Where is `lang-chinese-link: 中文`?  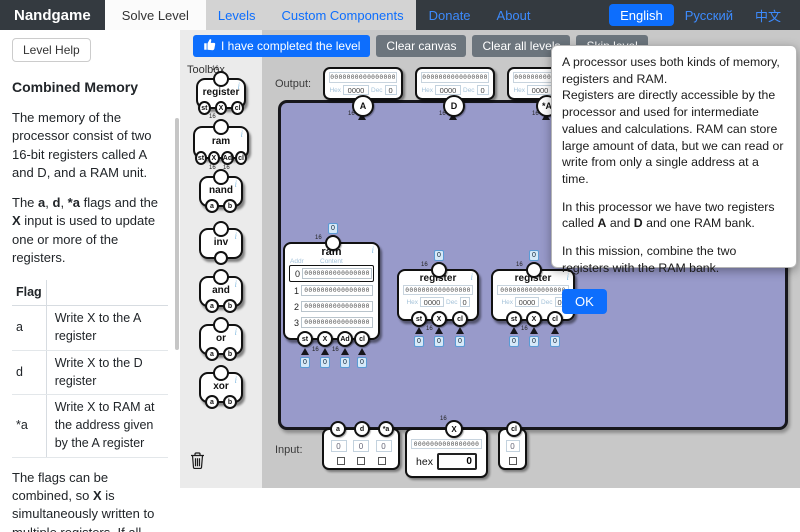 lang-chinese-link: 中文 is located at coordinates (768, 15).